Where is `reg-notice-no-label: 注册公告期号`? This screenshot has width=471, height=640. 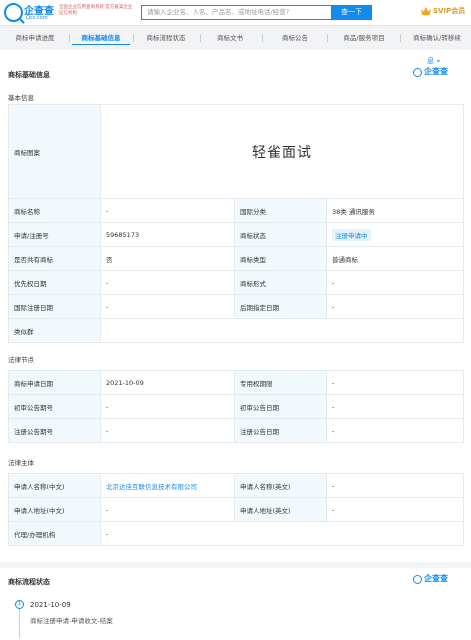 reg-notice-no-label: 注册公告期号 is located at coordinates (54, 430).